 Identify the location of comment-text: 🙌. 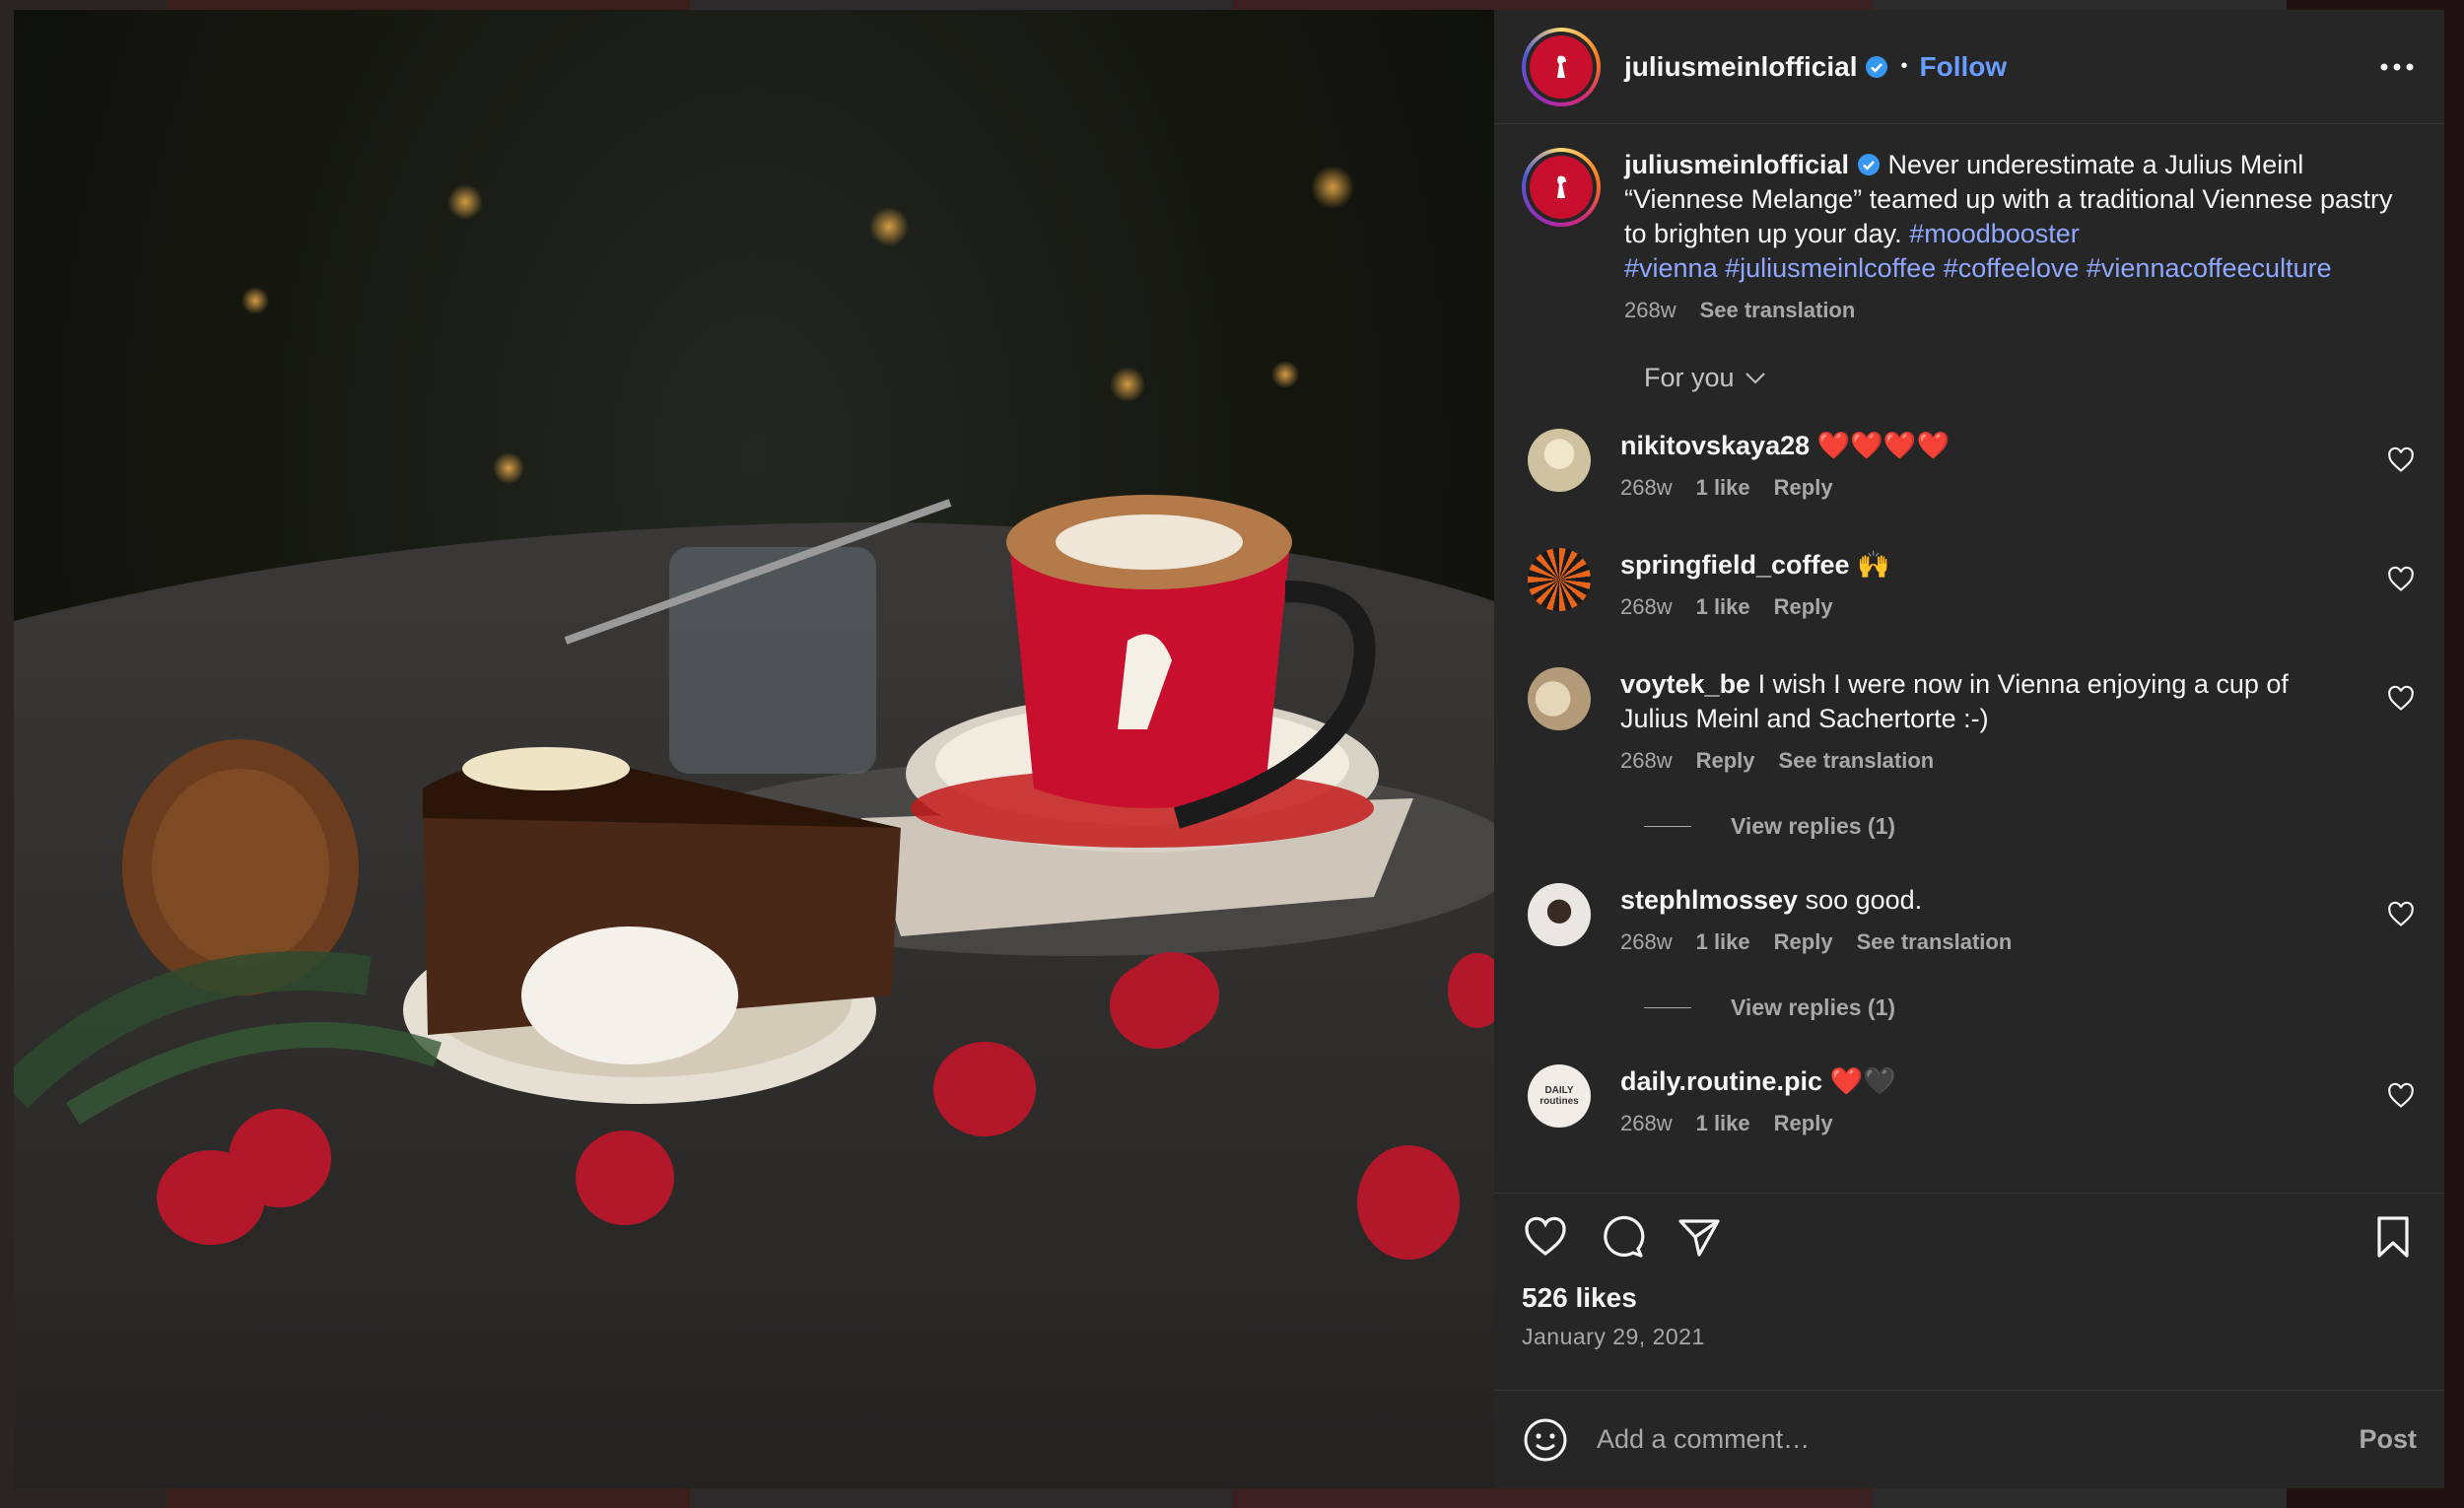
(1869, 565).